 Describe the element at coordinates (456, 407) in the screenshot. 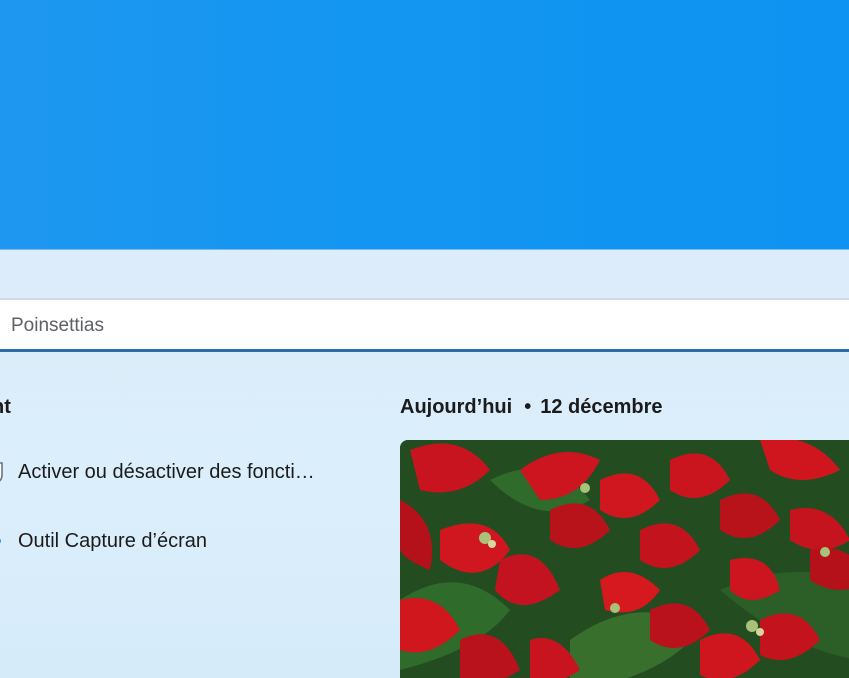

I see `today-label: Aujourd’hui` at that location.